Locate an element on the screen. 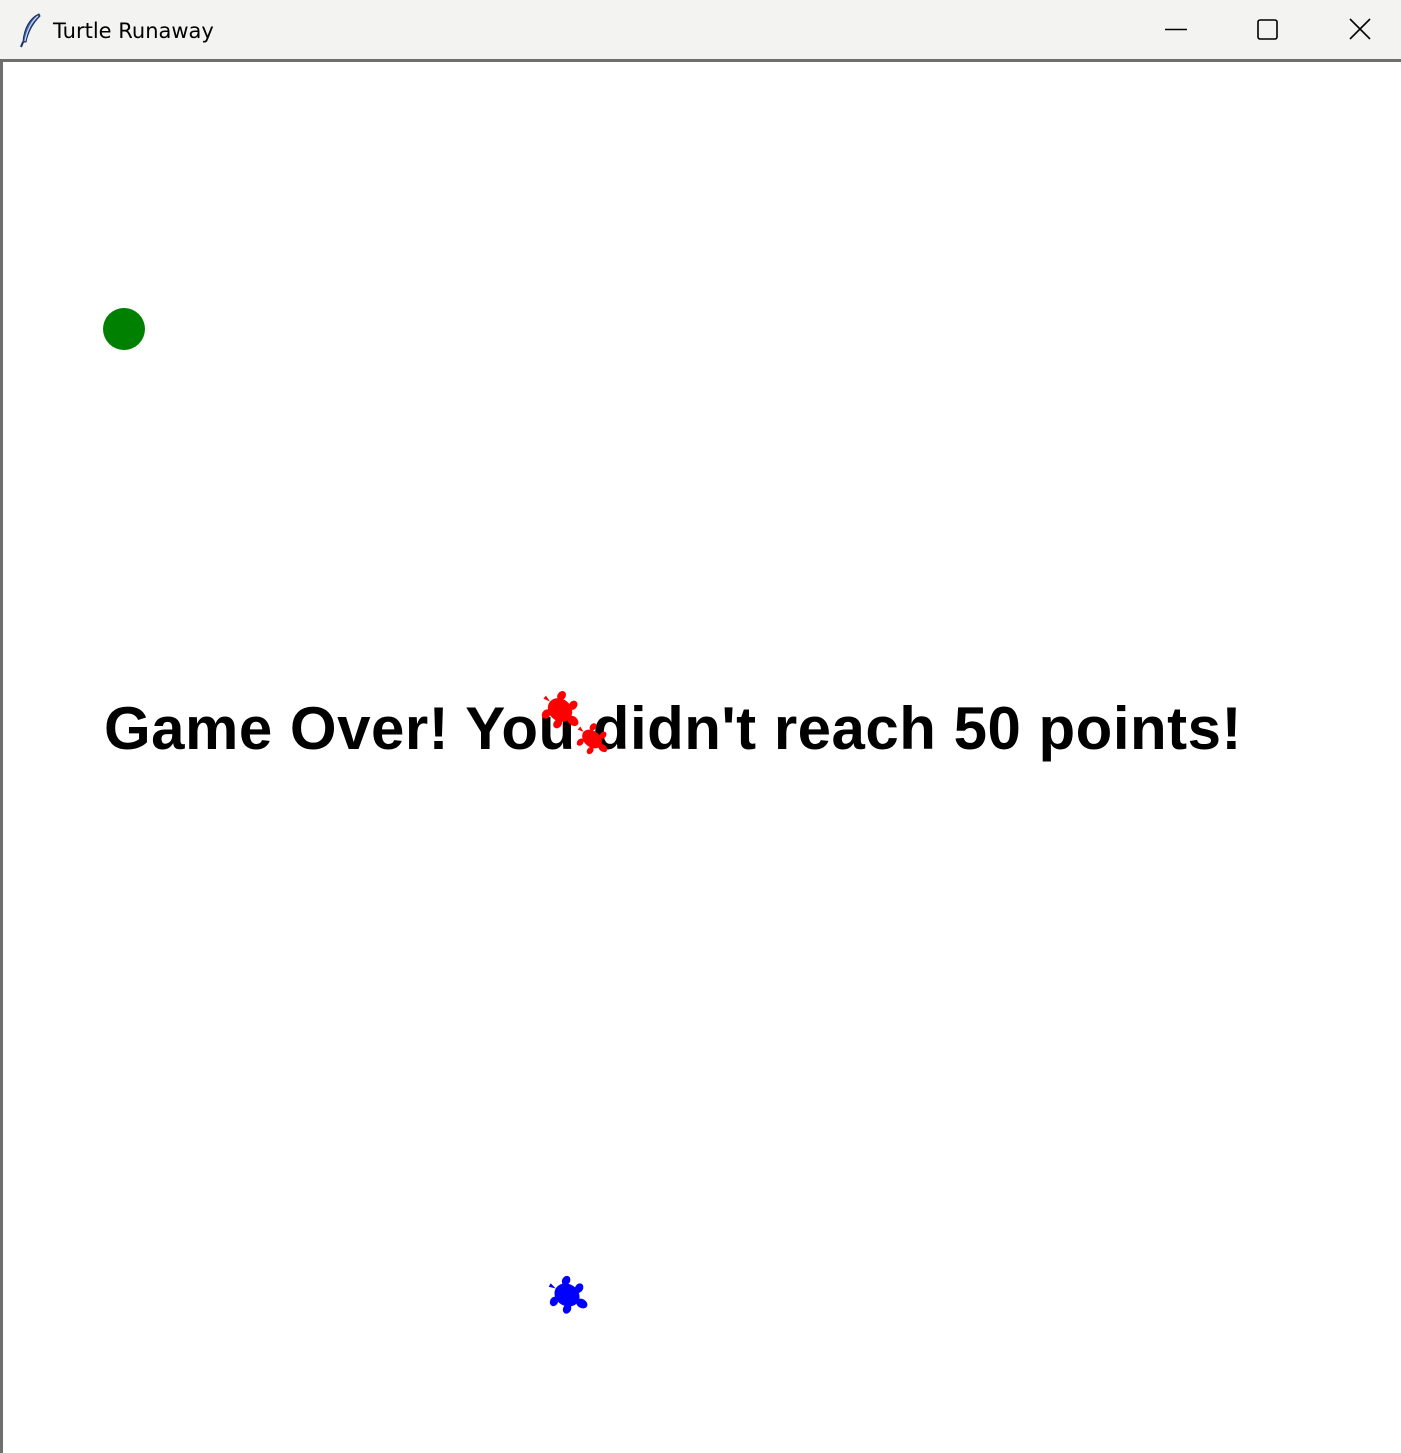 The width and height of the screenshot is (1401, 1453). title-bar: Turtle Runaway is located at coordinates (700, 31).